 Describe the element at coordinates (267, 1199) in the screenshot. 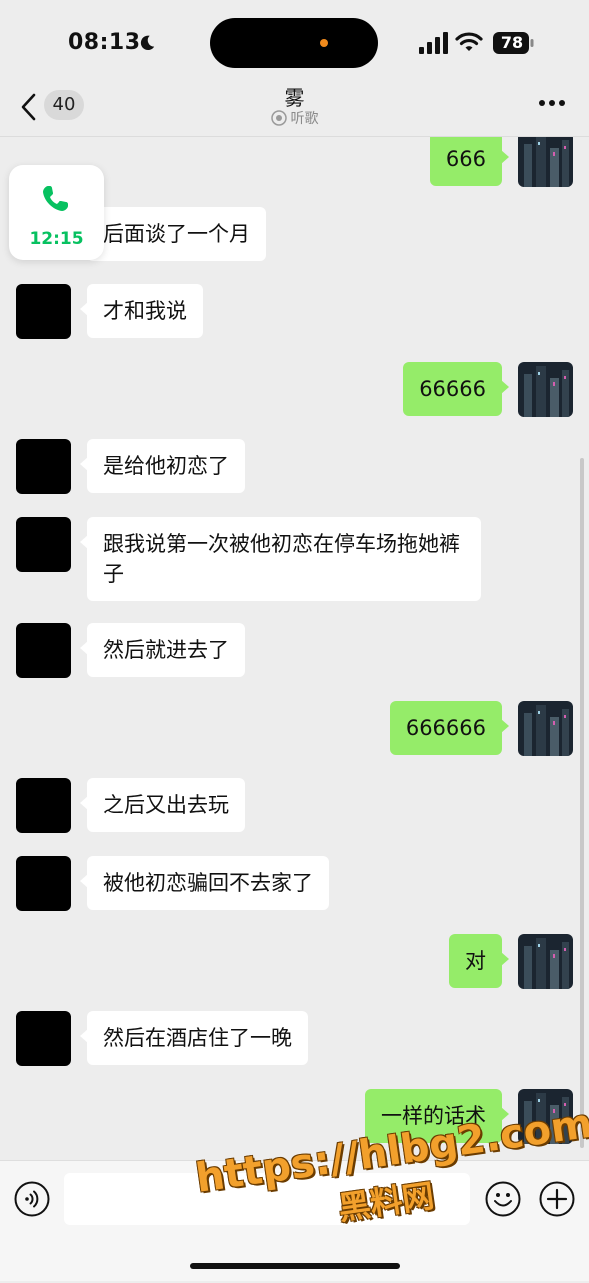

I see `message-input` at that location.